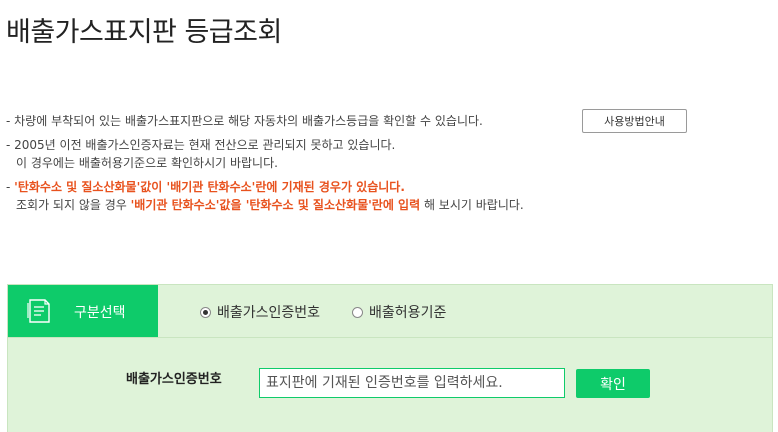 This screenshot has width=778, height=432. What do you see at coordinates (205, 312) in the screenshot?
I see `radio-button-selected` at bounding box center [205, 312].